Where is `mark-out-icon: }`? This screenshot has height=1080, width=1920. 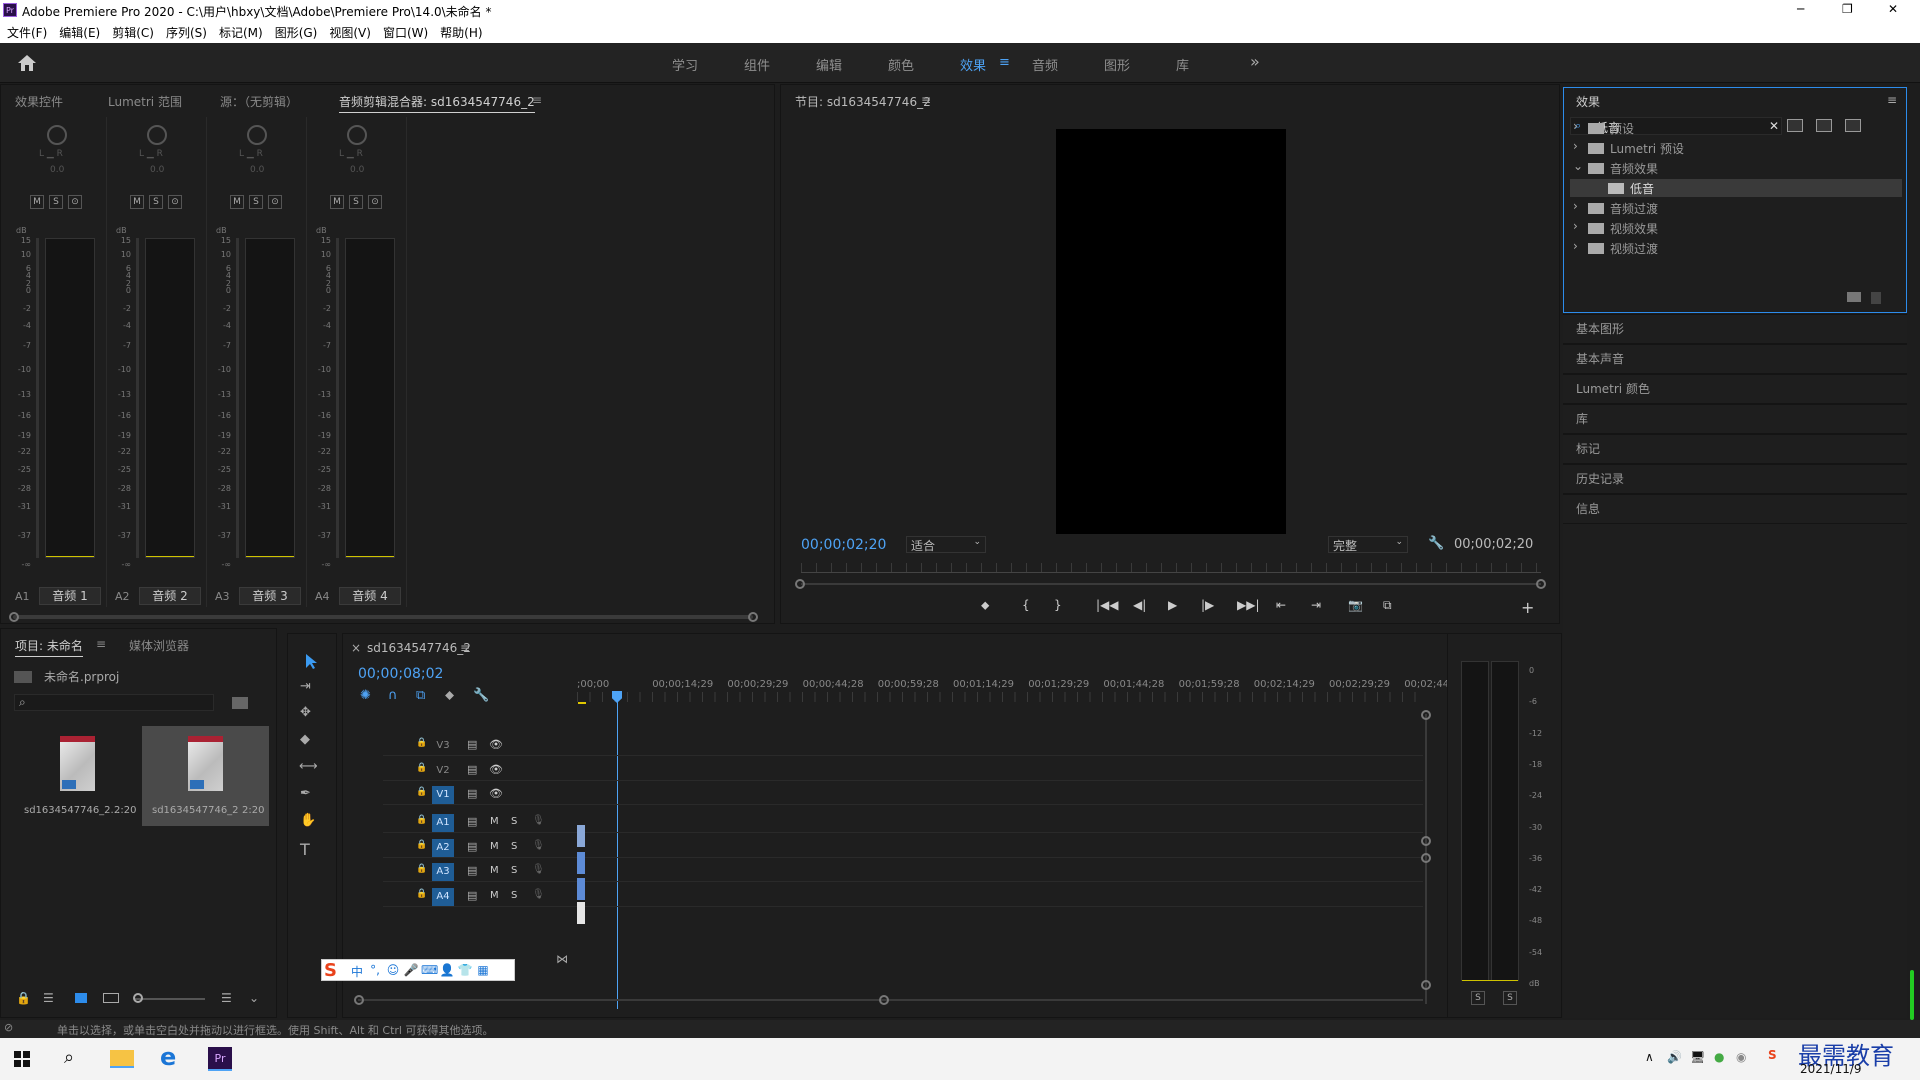
mark-out-icon: } is located at coordinates (1058, 605).